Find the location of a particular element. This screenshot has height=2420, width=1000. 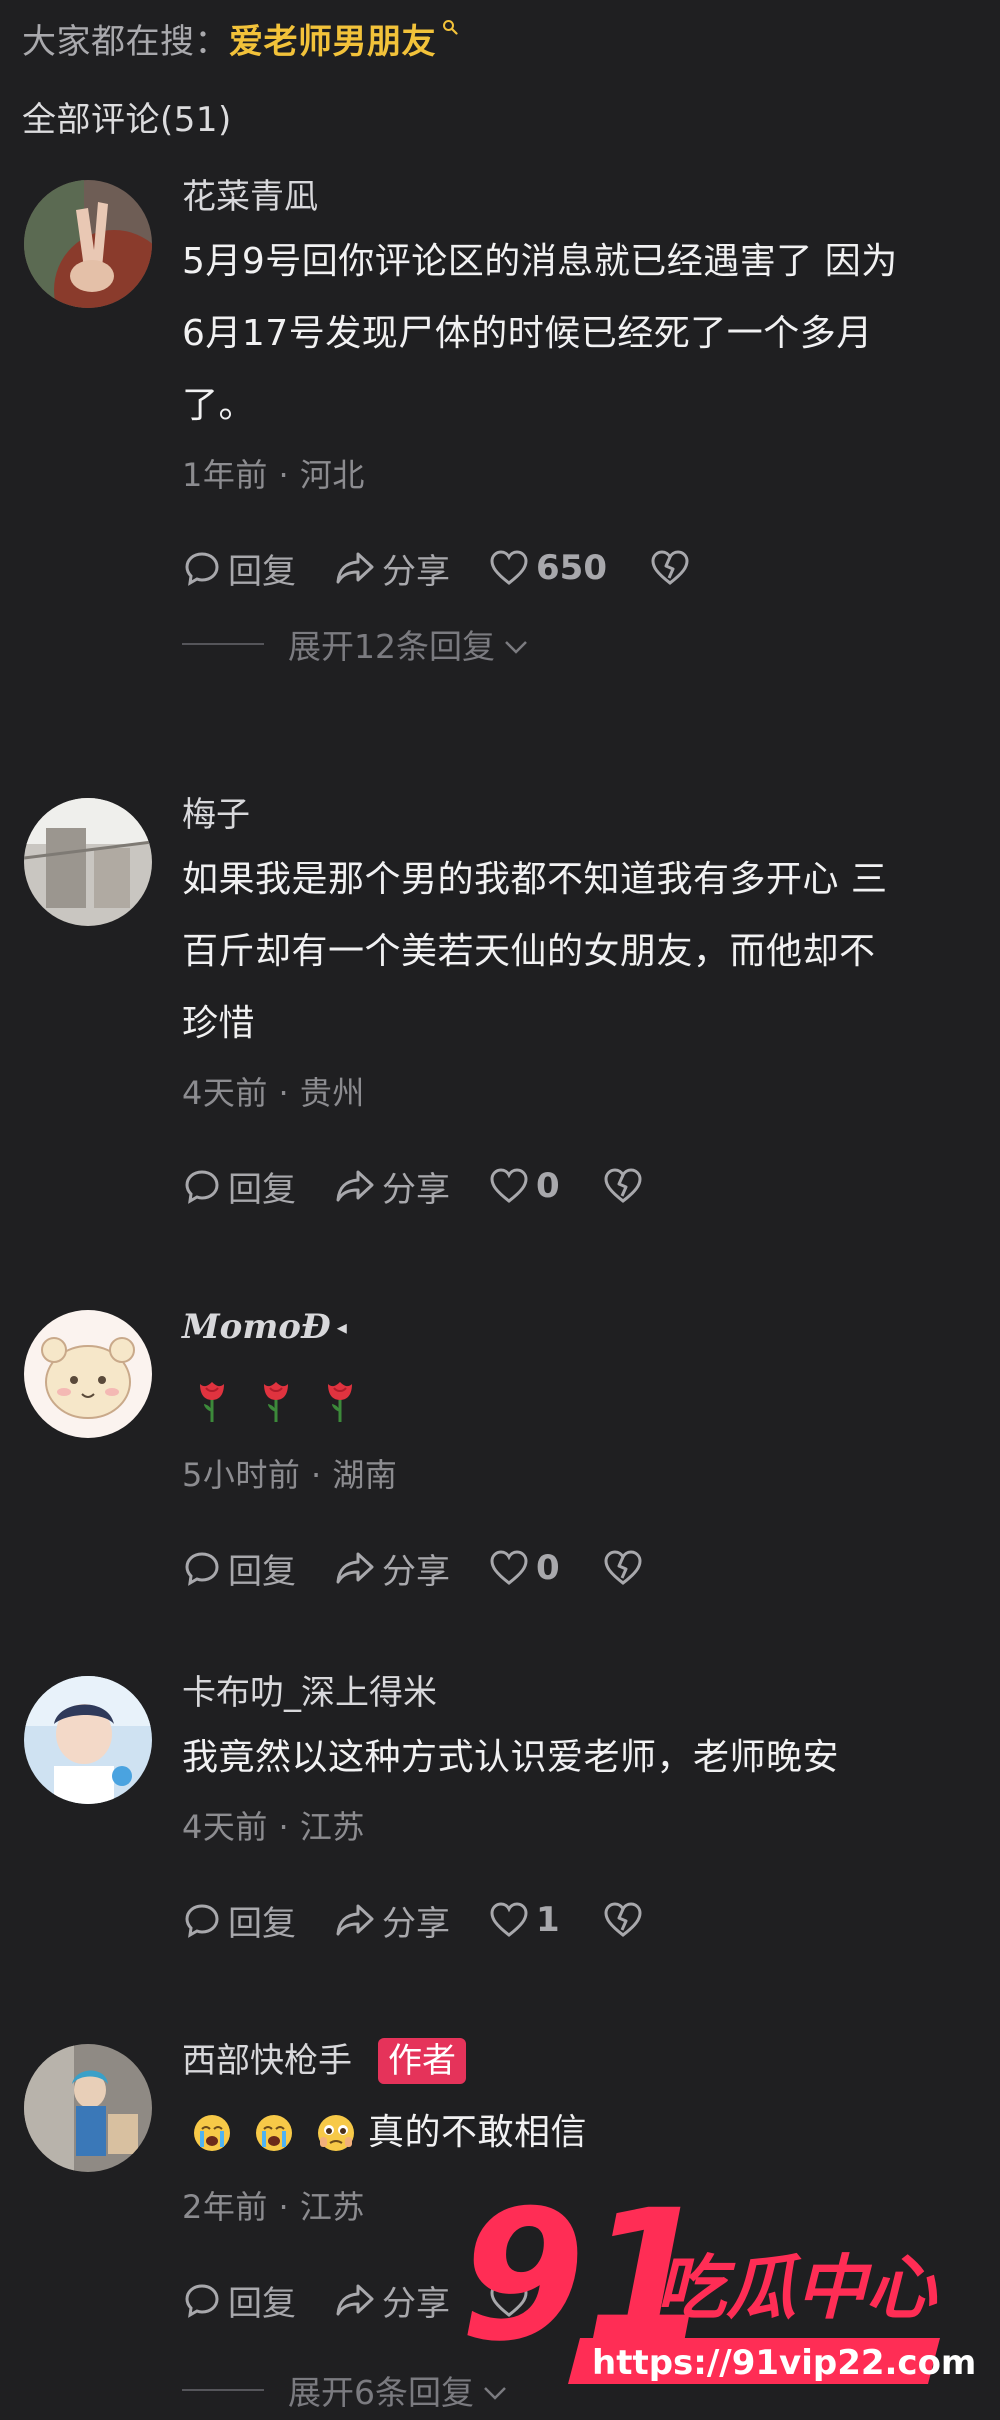

expand-replies-label: 展开12条回复 is located at coordinates (391, 646).